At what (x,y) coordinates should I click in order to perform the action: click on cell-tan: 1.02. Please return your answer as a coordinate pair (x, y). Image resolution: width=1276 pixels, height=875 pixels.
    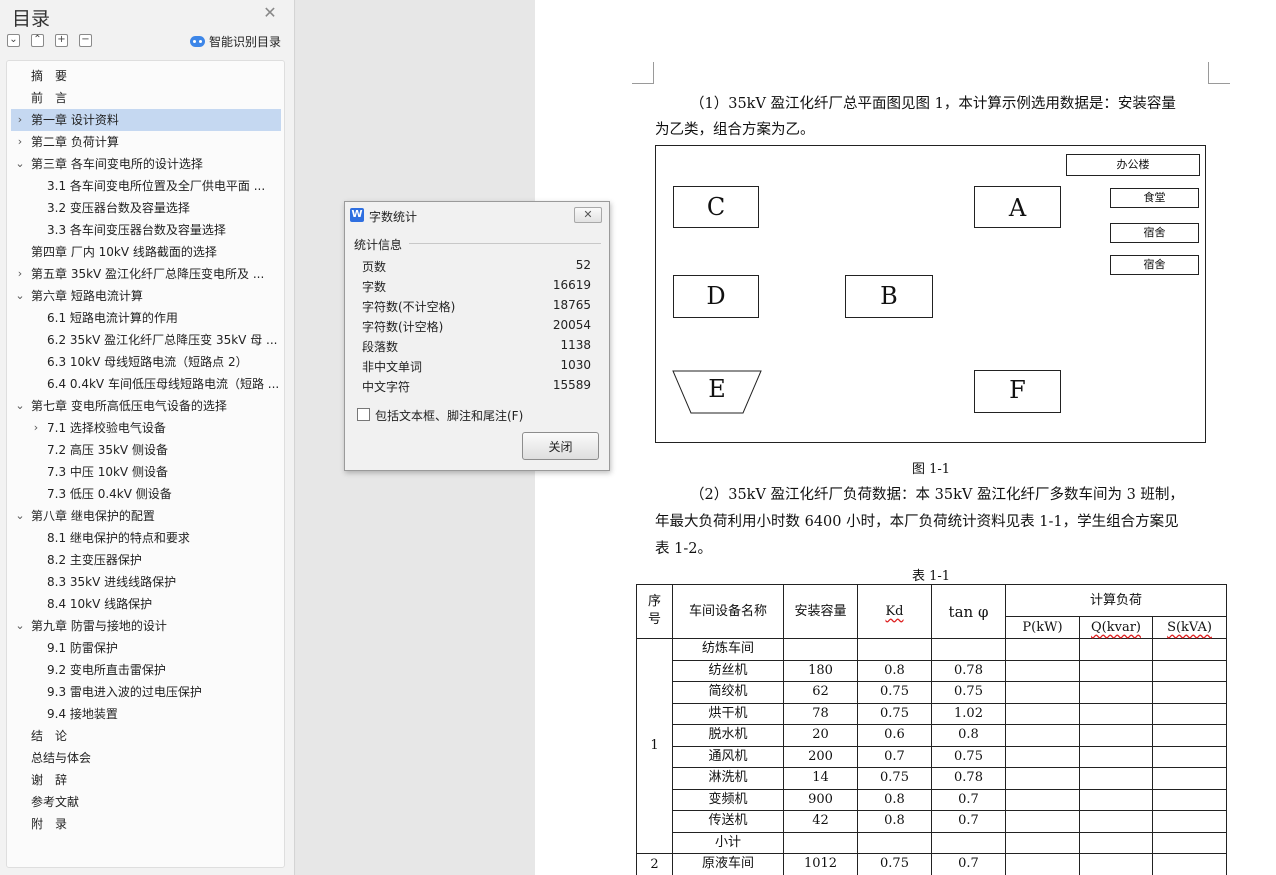
    Looking at the image, I should click on (968, 713).